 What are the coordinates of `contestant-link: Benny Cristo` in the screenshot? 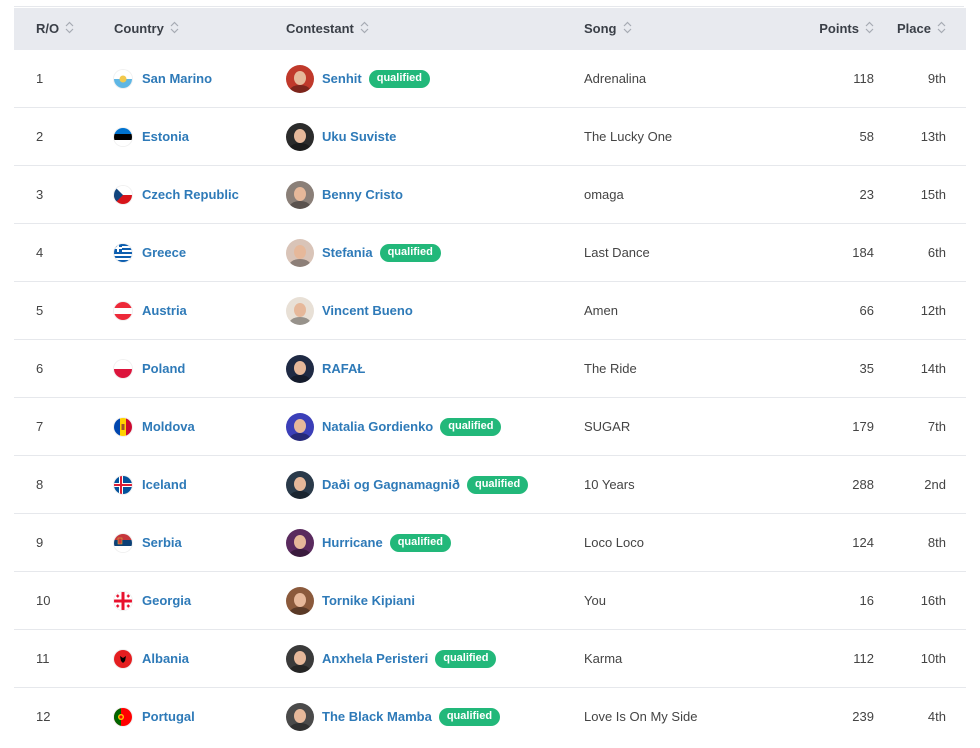 It's located at (362, 194).